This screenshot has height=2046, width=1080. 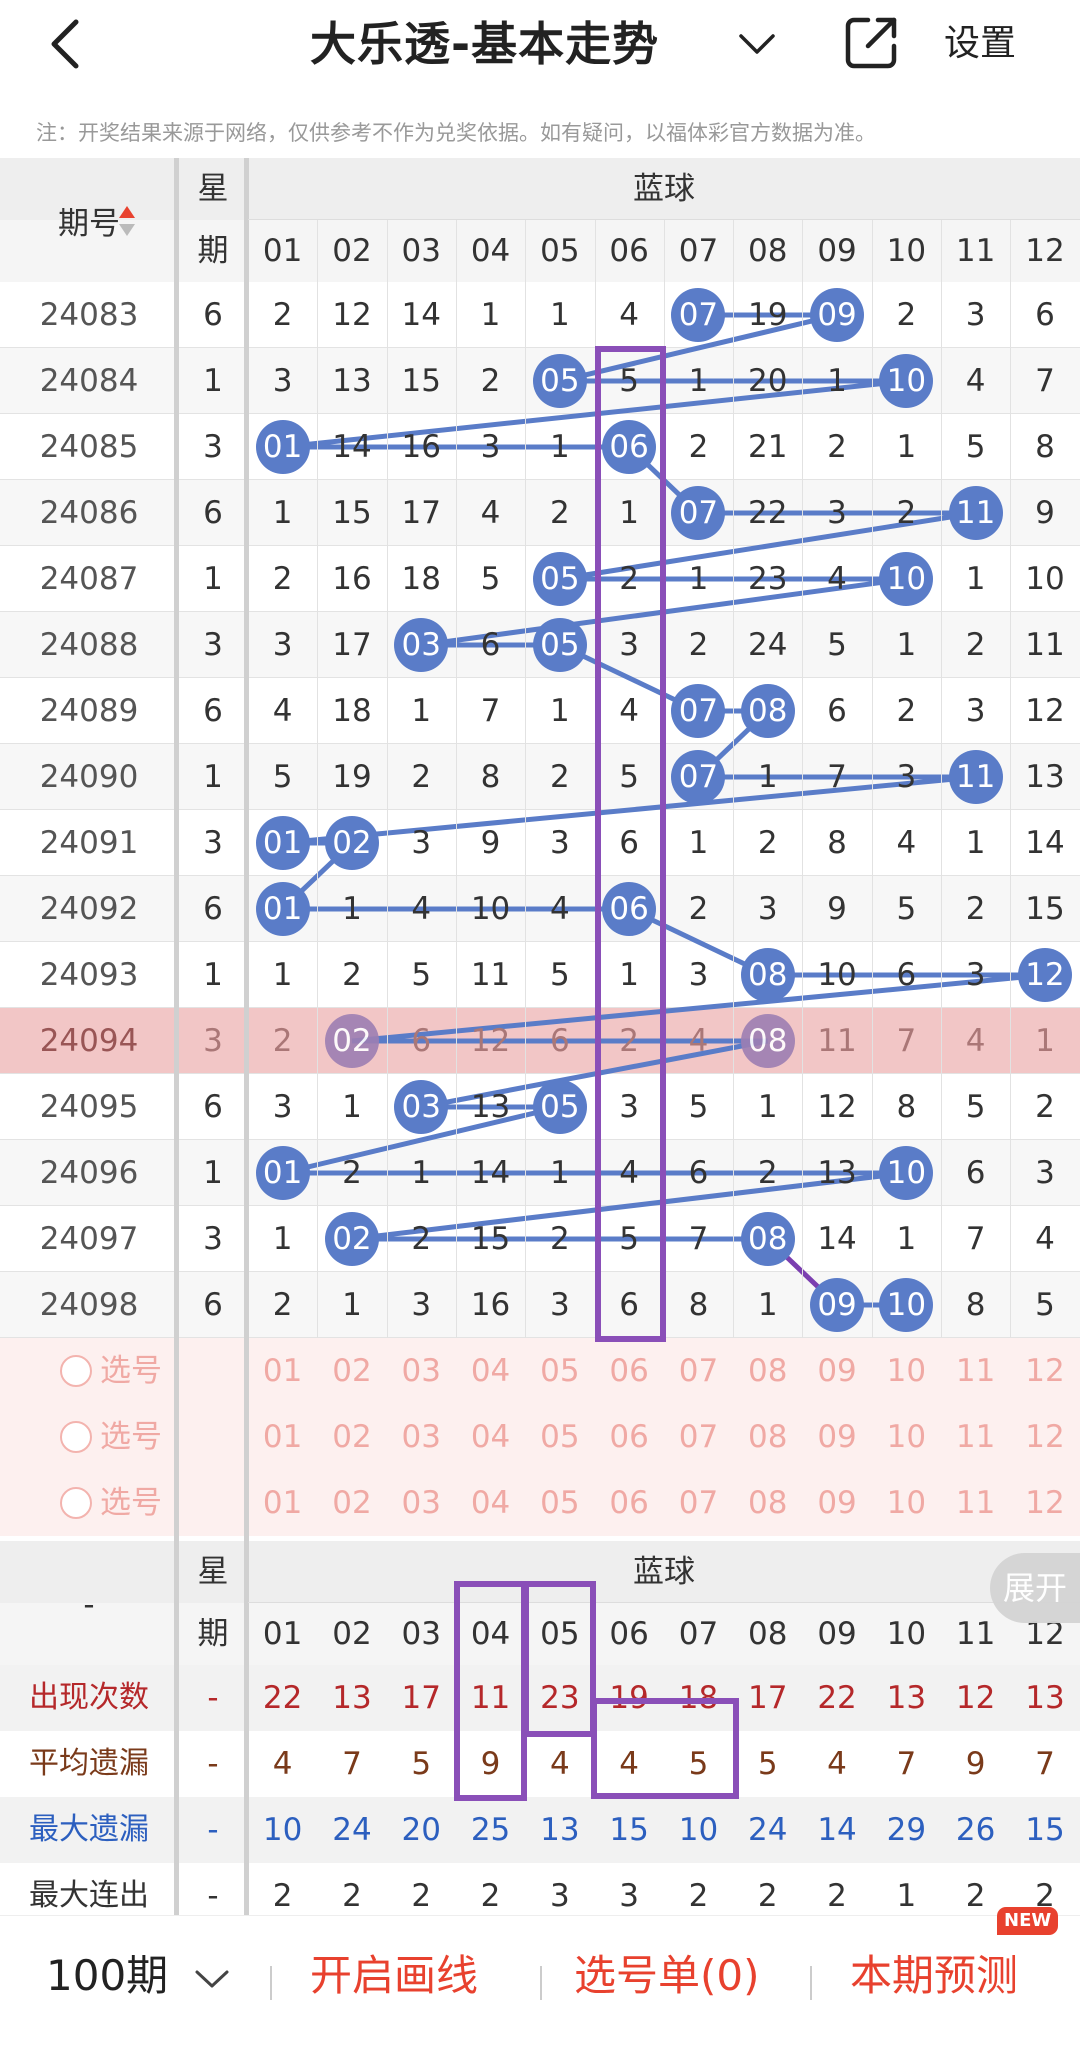 What do you see at coordinates (456, 133) in the screenshot?
I see `disclaimer-note: 注：开奖结果来源于网络，仅供参考不作为兑奖依据。如有疑问，以福体彩官方数据为准。` at bounding box center [456, 133].